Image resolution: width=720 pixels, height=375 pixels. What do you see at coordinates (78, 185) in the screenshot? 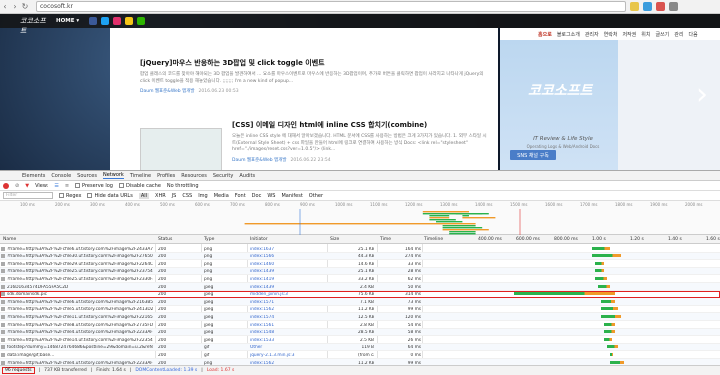
I see `preserve-log-checkbox` at bounding box center [78, 185].